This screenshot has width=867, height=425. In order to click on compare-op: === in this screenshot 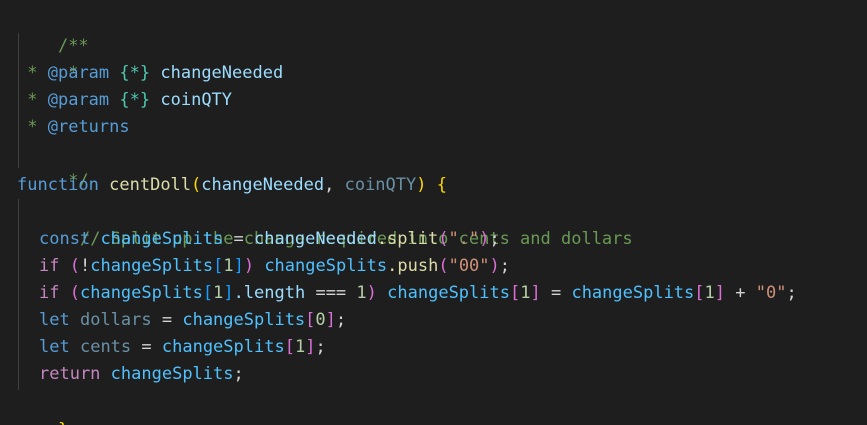, I will do `click(331, 293)`.